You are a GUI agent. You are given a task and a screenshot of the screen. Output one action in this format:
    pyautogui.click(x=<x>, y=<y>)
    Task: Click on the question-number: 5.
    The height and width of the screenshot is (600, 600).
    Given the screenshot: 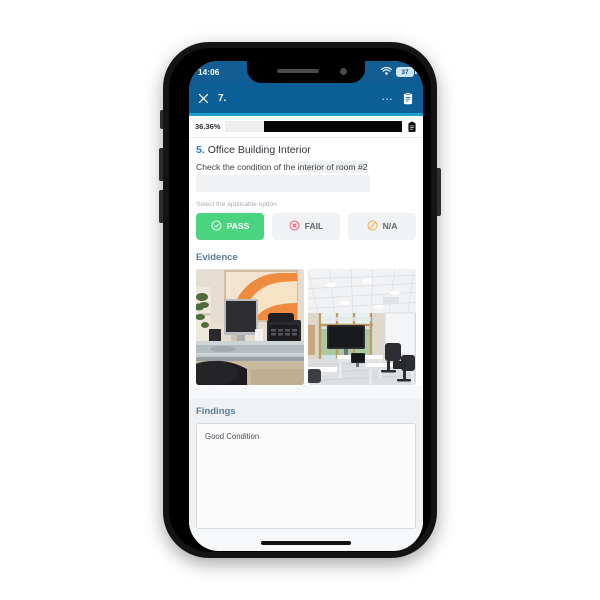 What is the action you would take?
    pyautogui.click(x=200, y=150)
    